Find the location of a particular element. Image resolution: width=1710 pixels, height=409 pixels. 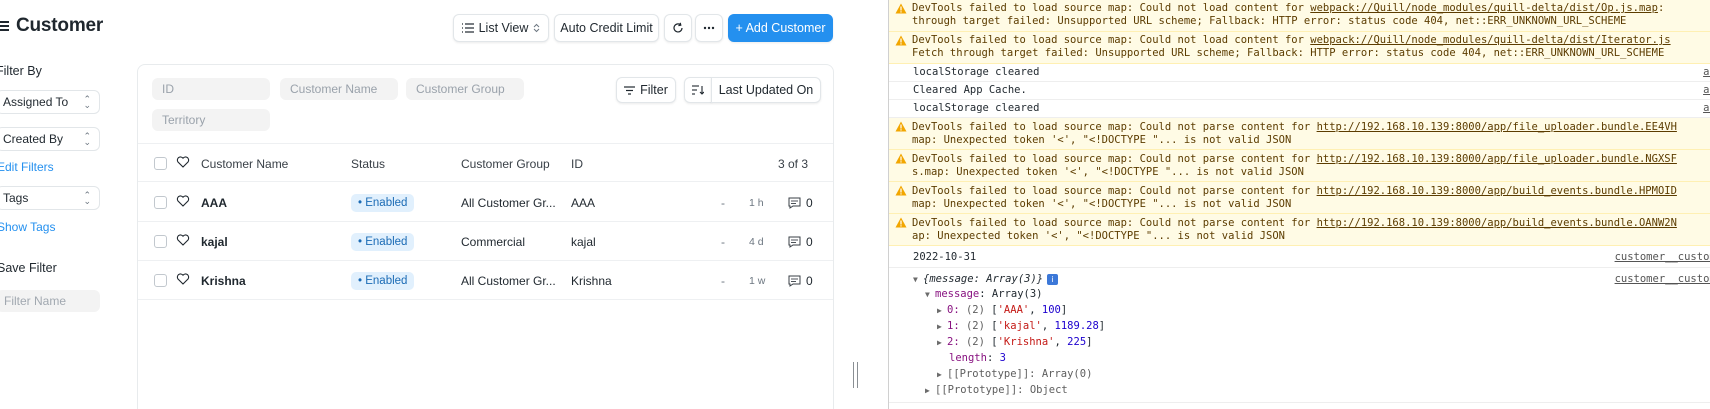

customer-name-link: AAA is located at coordinates (214, 202).